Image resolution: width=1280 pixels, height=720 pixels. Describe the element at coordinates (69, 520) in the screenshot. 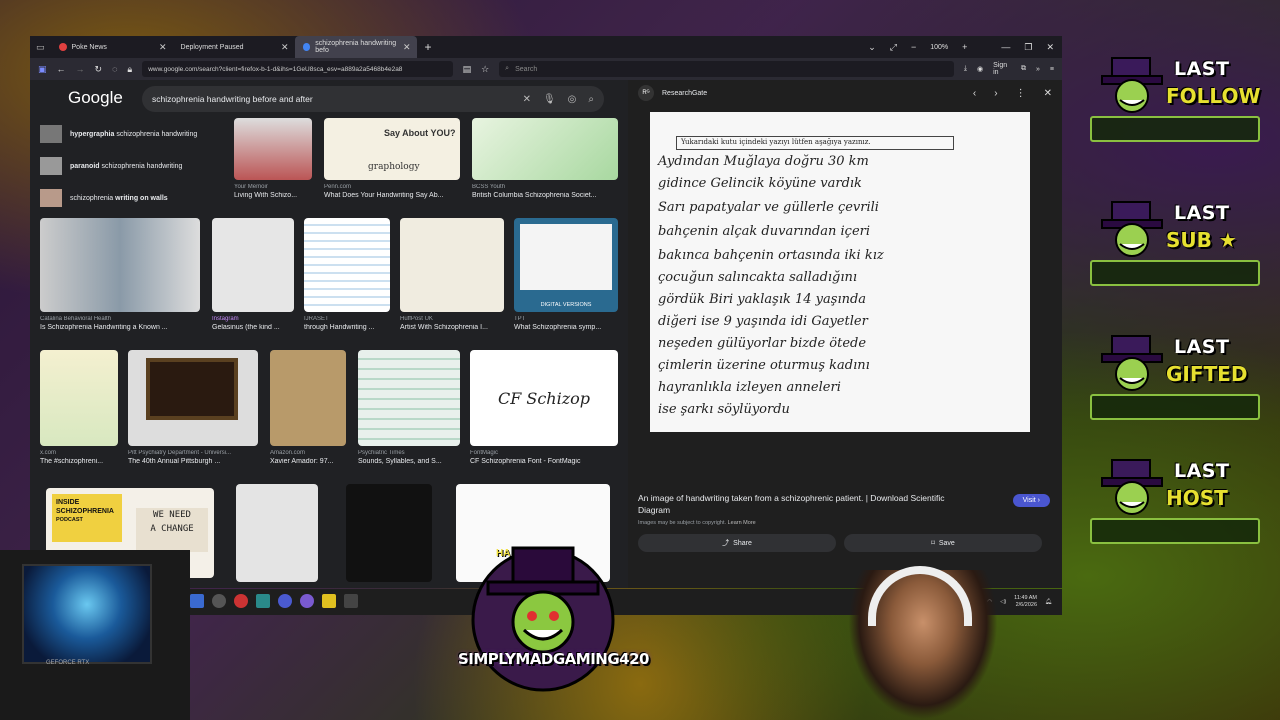

I see `thumb-text: PODCAST` at that location.